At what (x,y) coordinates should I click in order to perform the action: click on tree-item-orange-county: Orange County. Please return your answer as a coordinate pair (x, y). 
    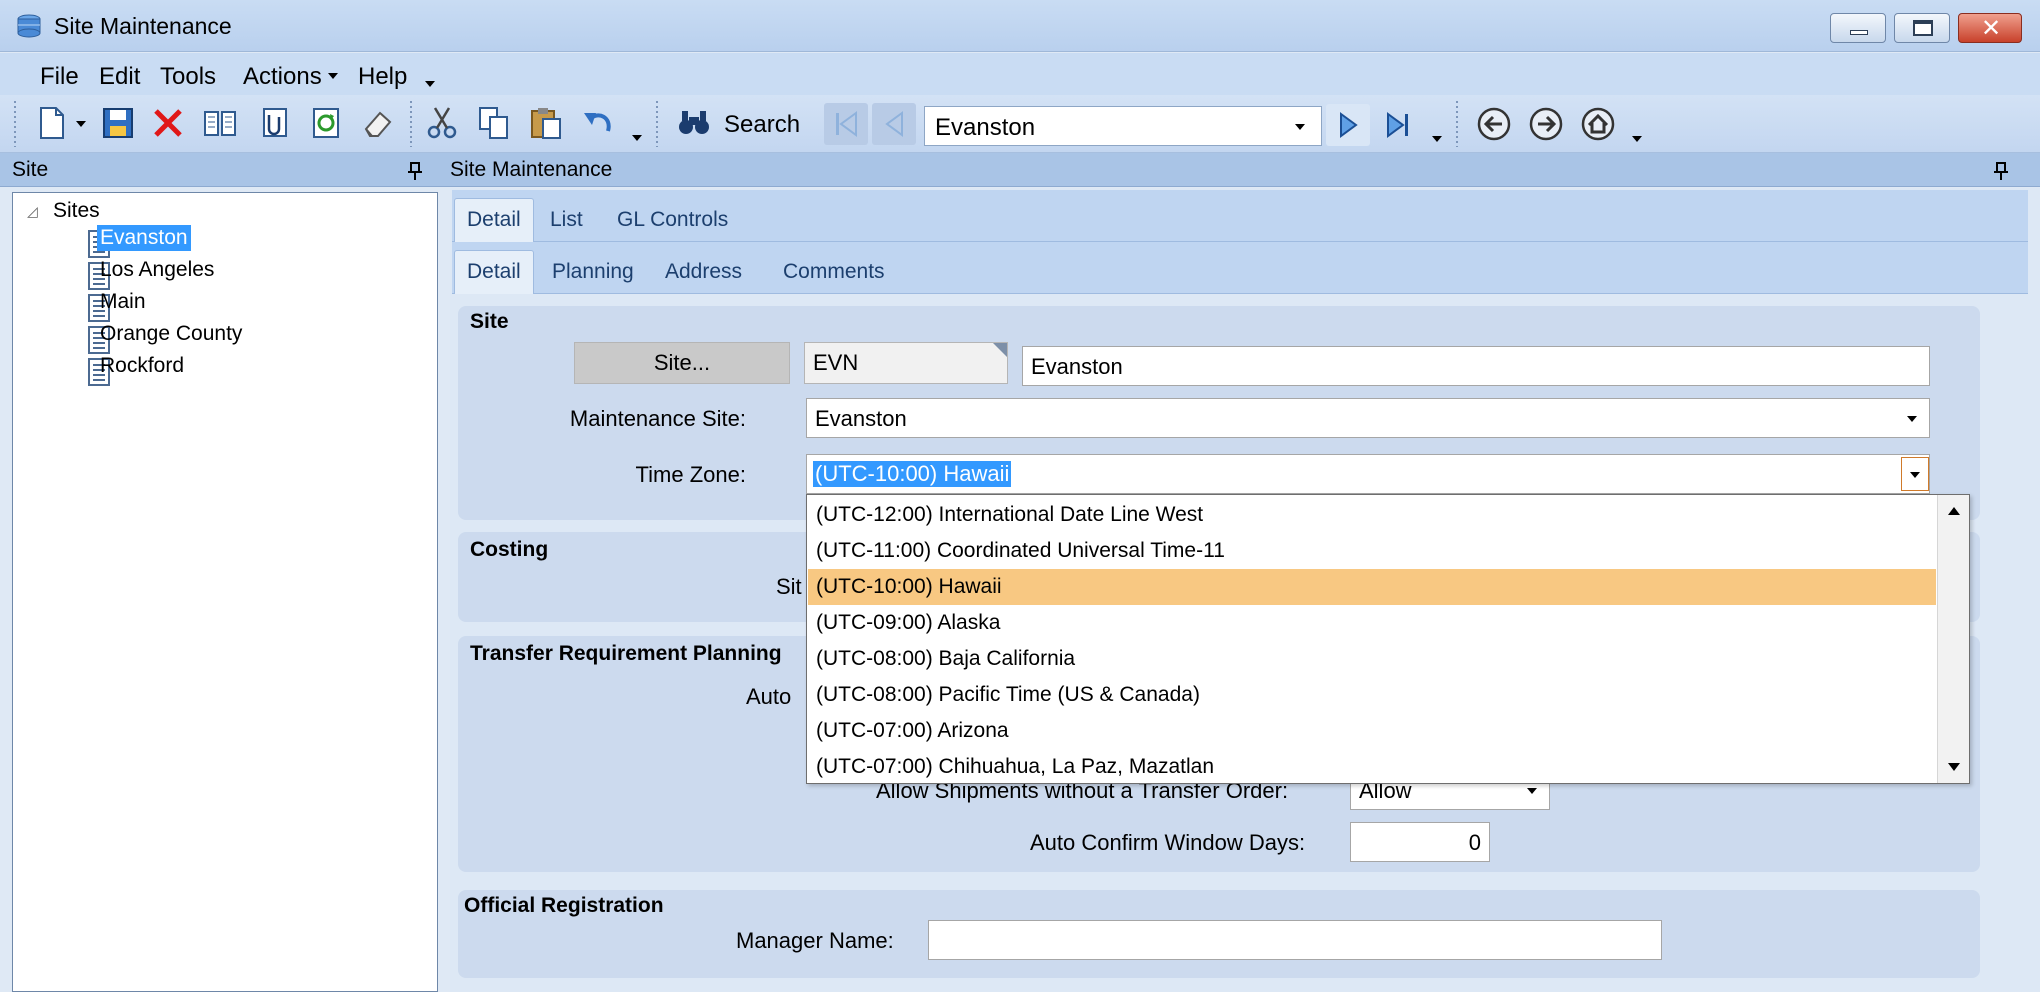
    Looking at the image, I should click on (171, 334).